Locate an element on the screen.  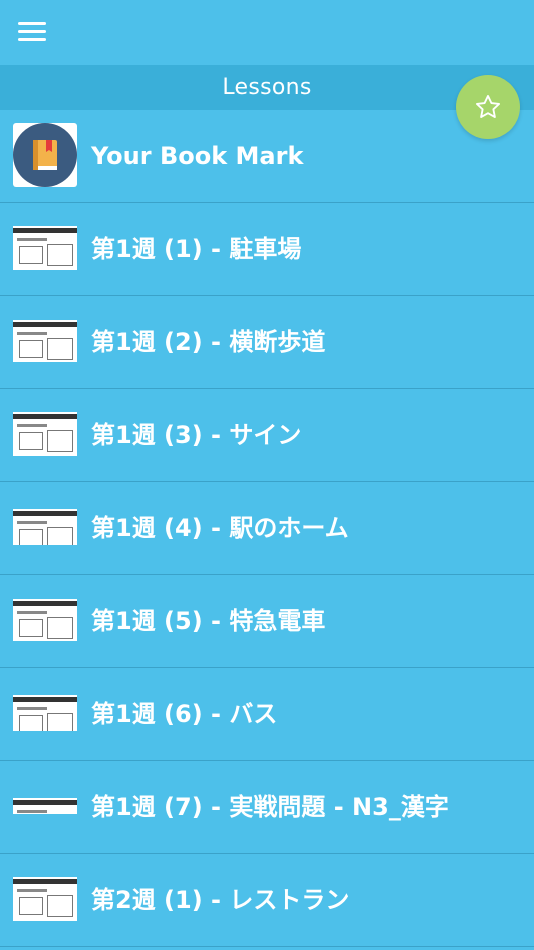
list-item: 第1週 (5) - 特急電車 is located at coordinates (267, 621).